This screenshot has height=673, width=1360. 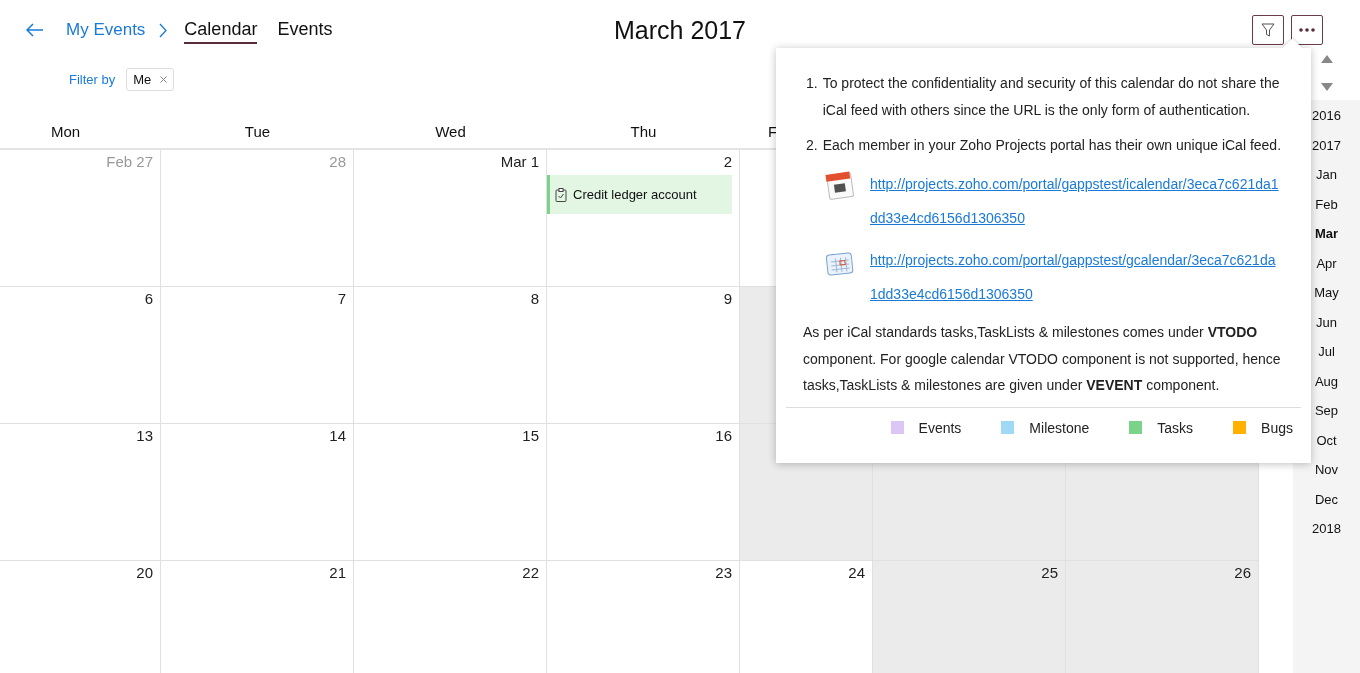 I want to click on date-nav-item: Jun, so click(x=1326, y=322).